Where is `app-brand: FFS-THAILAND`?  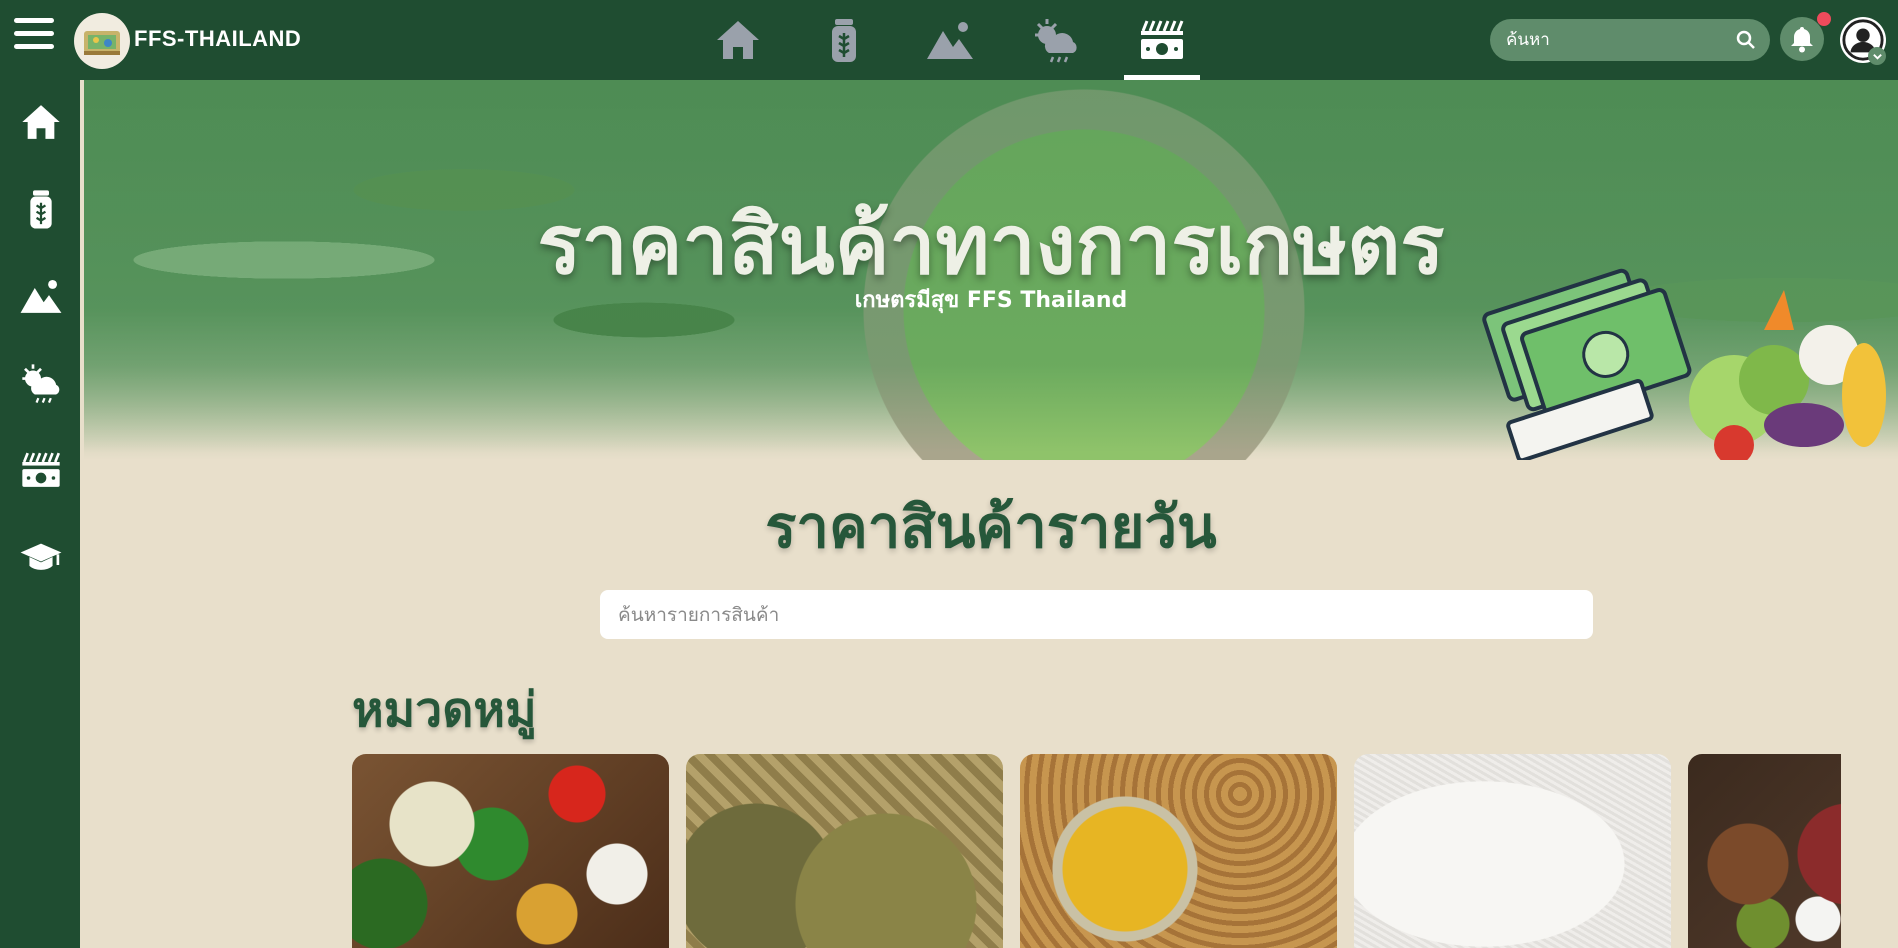 app-brand: FFS-THAILAND is located at coordinates (217, 39).